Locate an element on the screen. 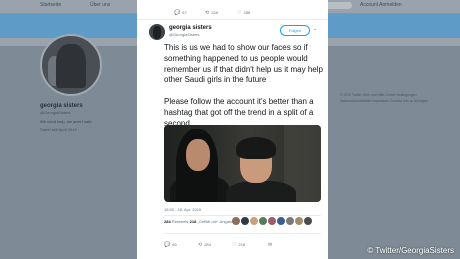  account-links: Account Anmelden is located at coordinates (381, 5).